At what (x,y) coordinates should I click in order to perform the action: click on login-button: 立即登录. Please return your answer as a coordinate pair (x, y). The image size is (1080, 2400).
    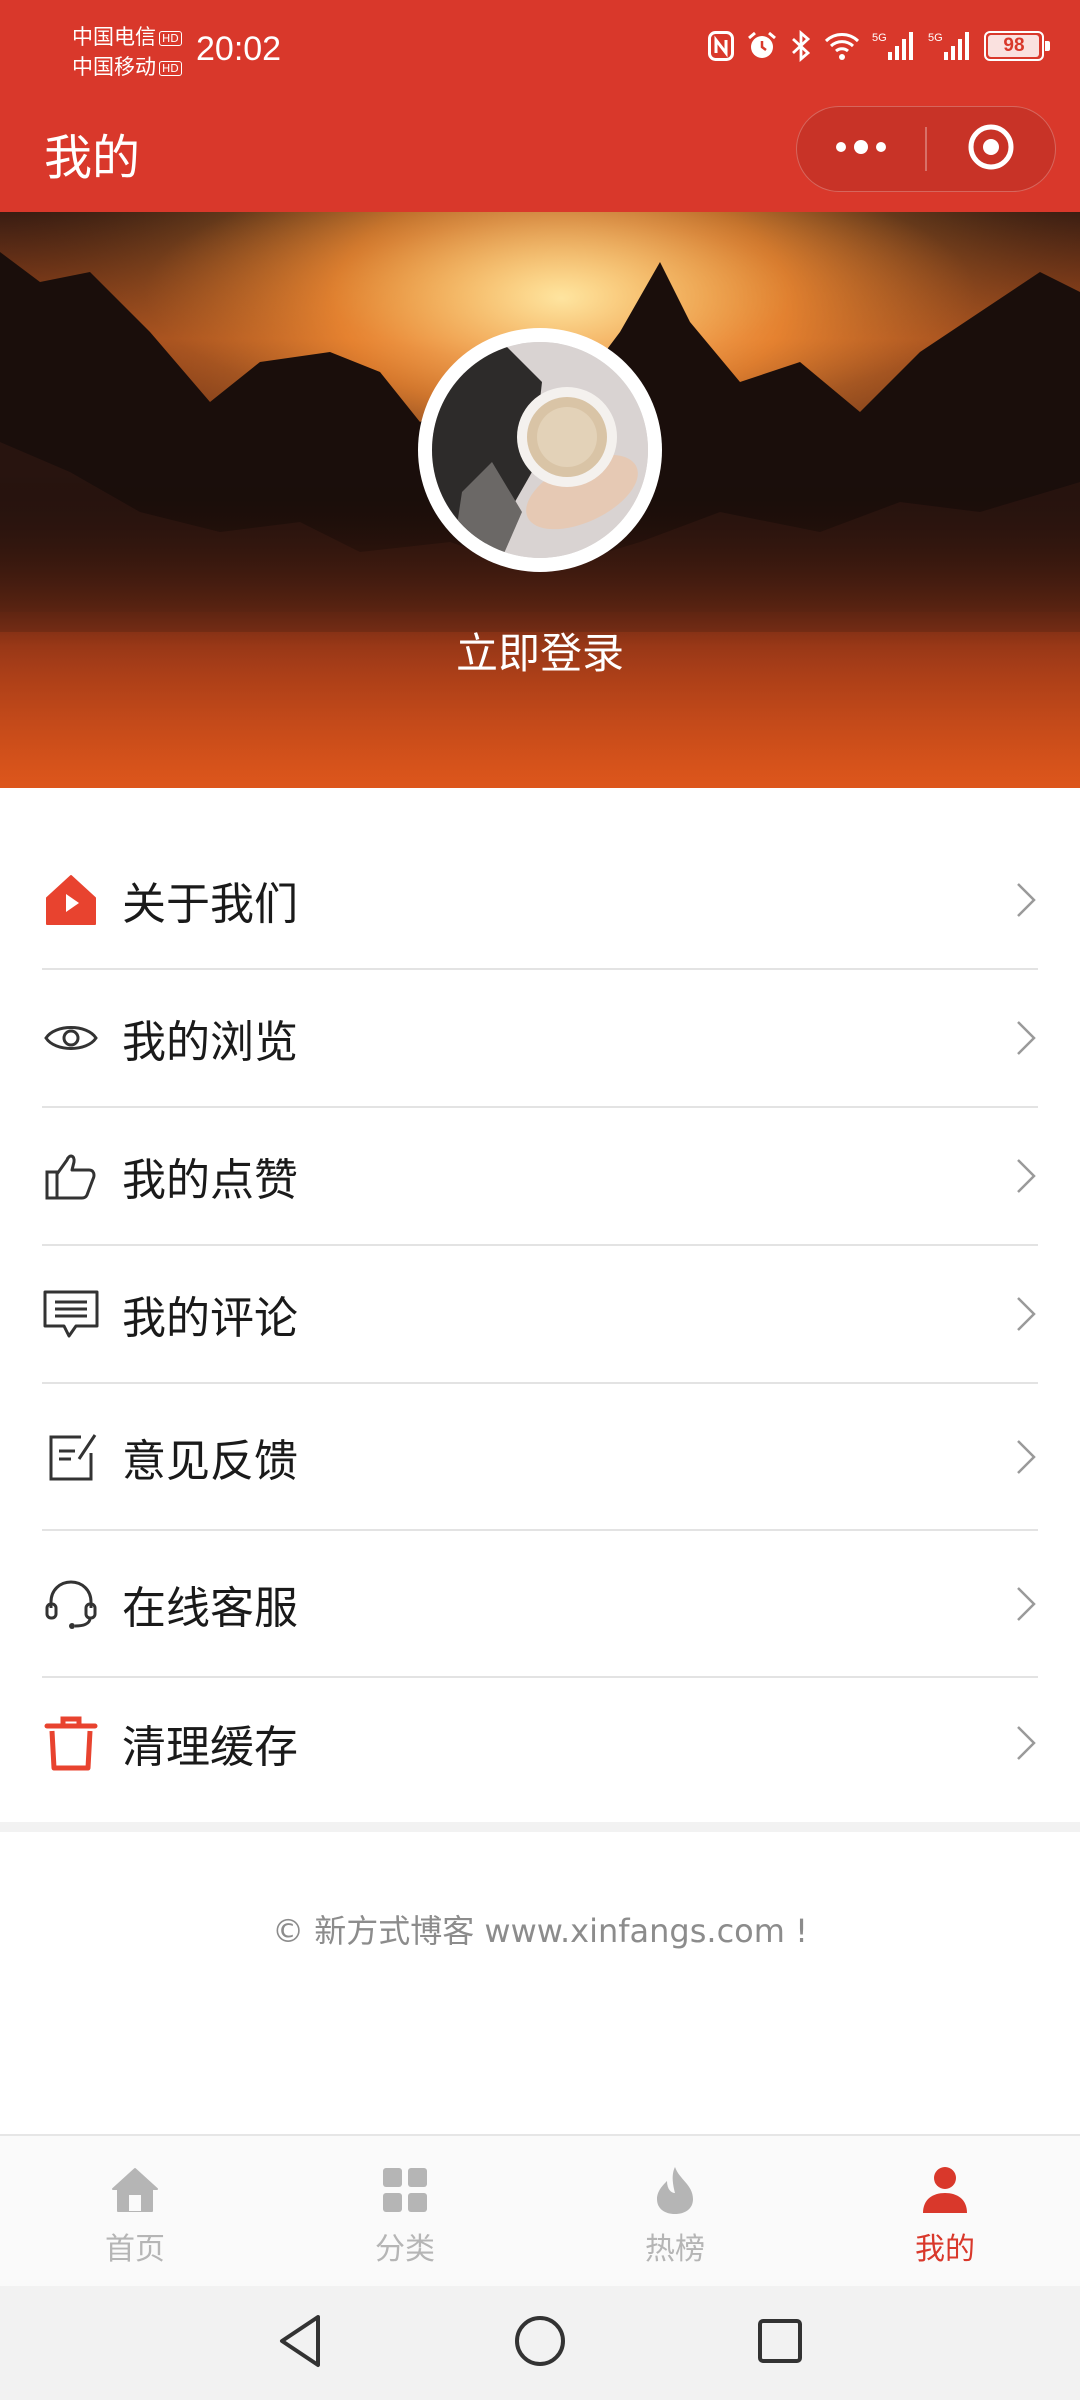
    Looking at the image, I should click on (540, 650).